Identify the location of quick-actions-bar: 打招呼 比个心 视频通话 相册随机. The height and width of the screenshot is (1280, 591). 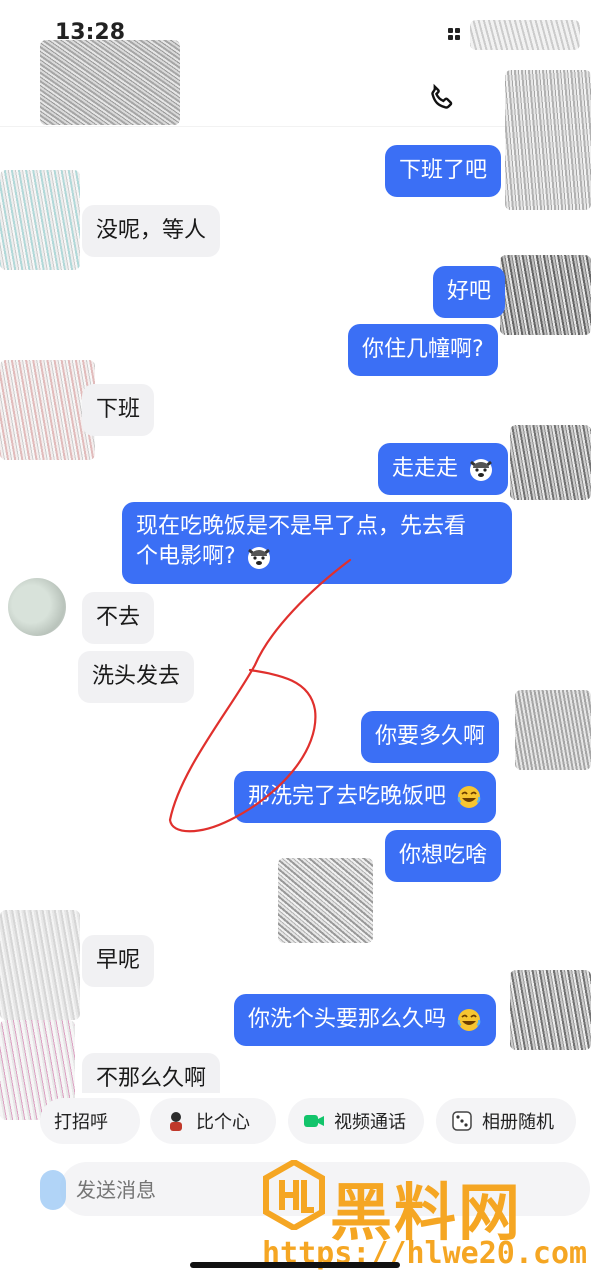
(295, 1123).